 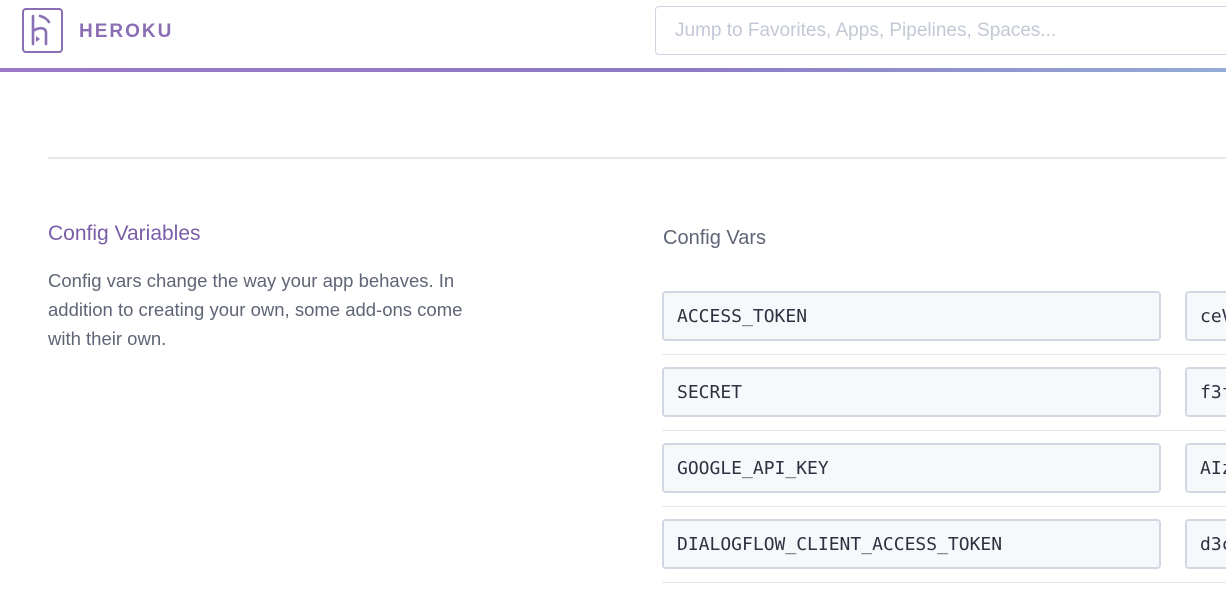 What do you see at coordinates (940, 30) in the screenshot?
I see `search-input` at bounding box center [940, 30].